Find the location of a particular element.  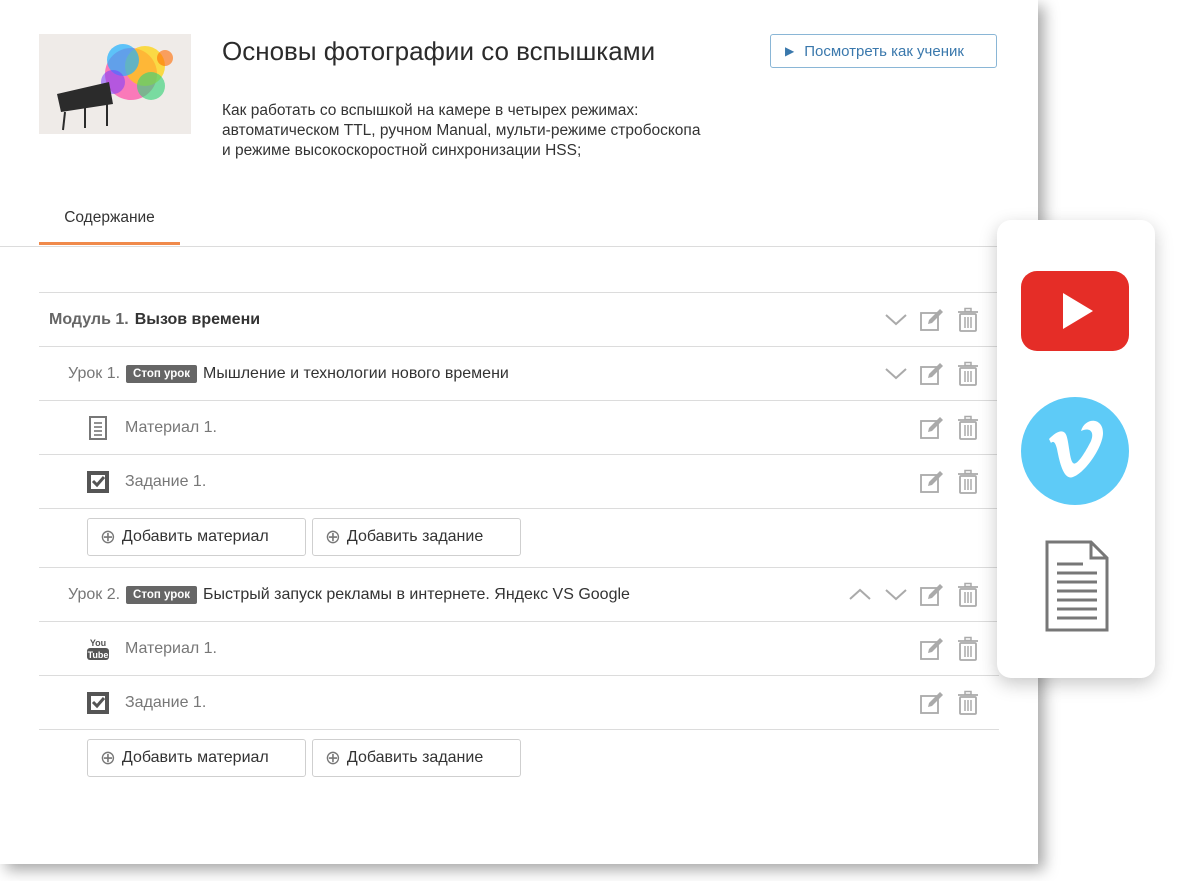

lesson-prefix: Урок 1. is located at coordinates (94, 373).